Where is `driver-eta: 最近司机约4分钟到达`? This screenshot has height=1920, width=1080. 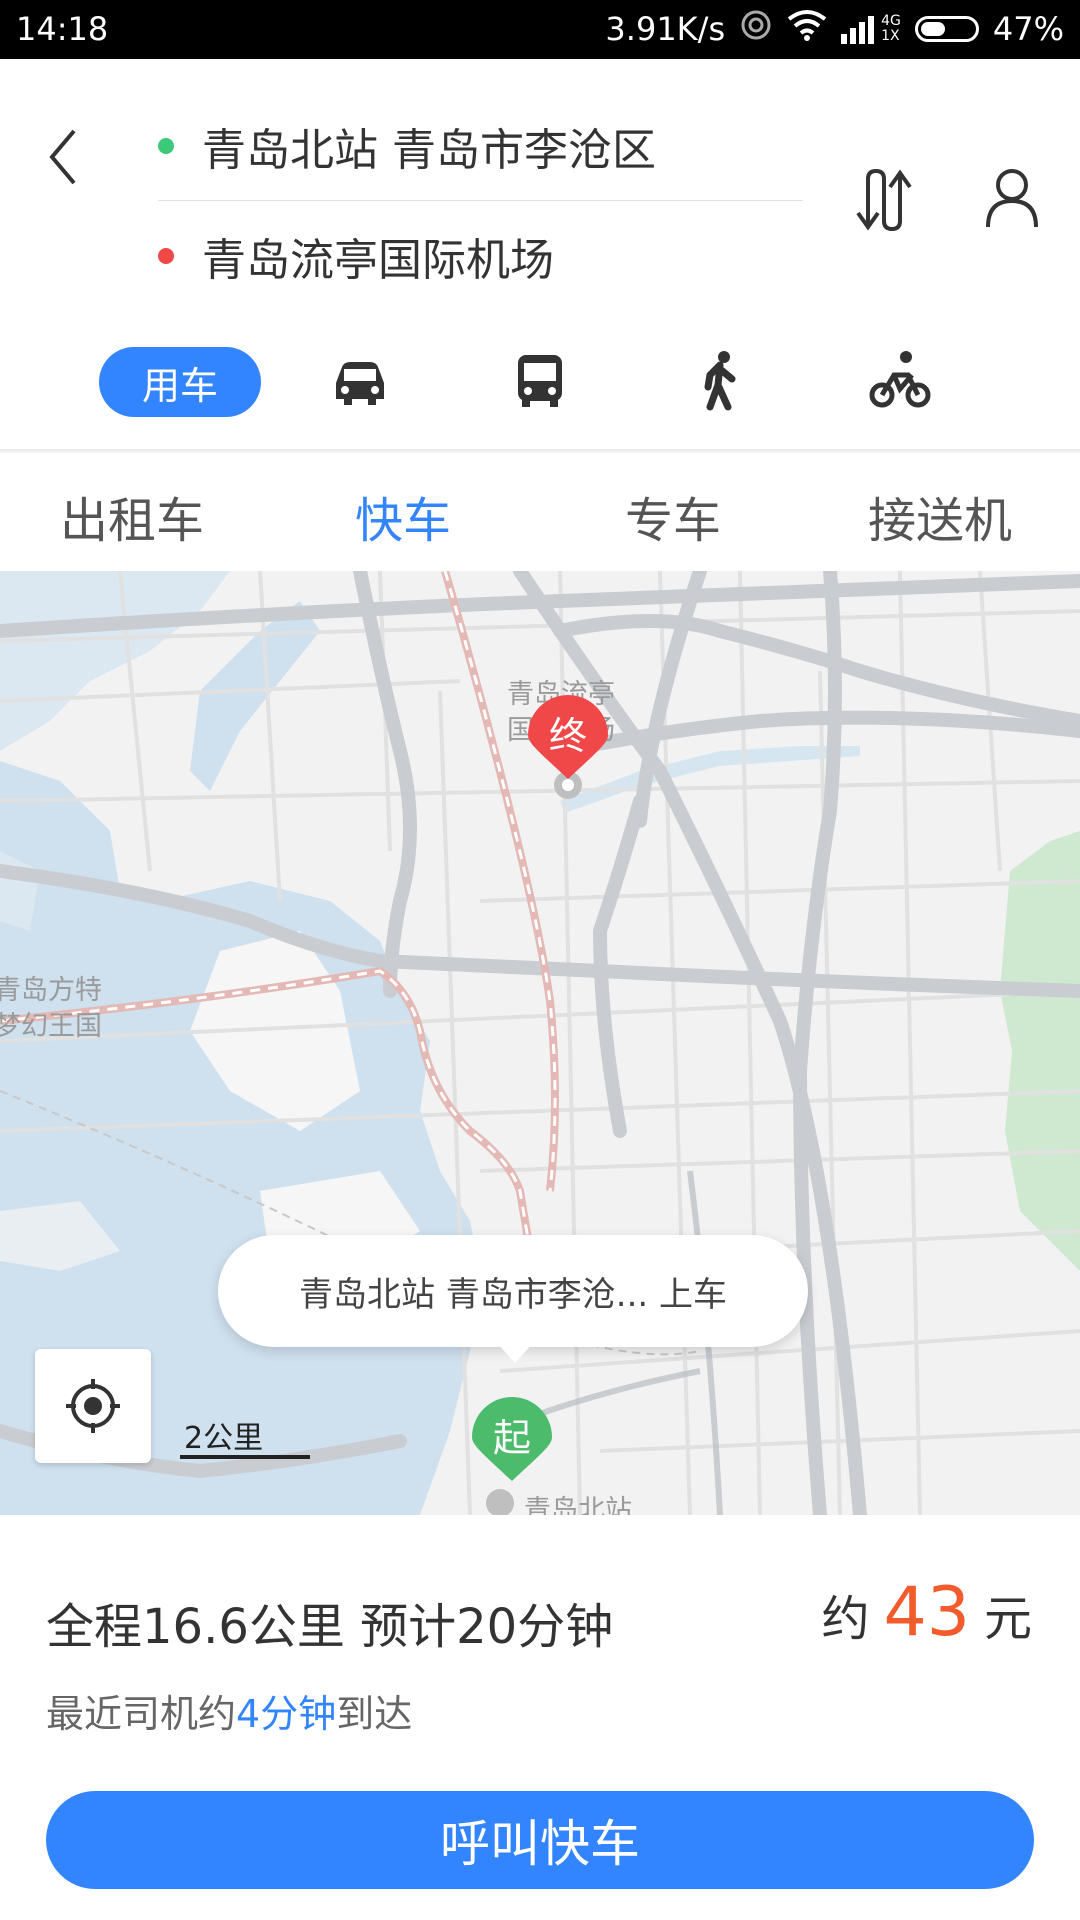 driver-eta: 最近司机约4分钟到达 is located at coordinates (229, 1710).